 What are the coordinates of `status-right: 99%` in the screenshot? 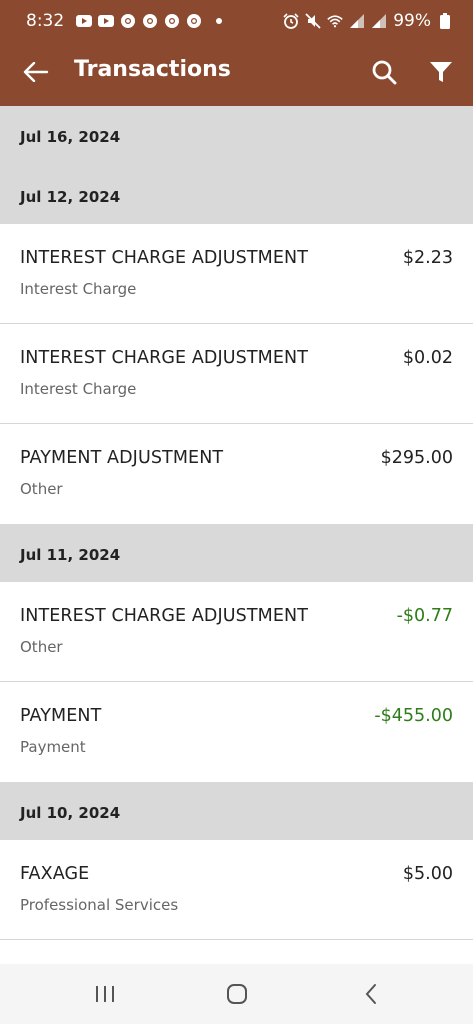 It's located at (368, 21).